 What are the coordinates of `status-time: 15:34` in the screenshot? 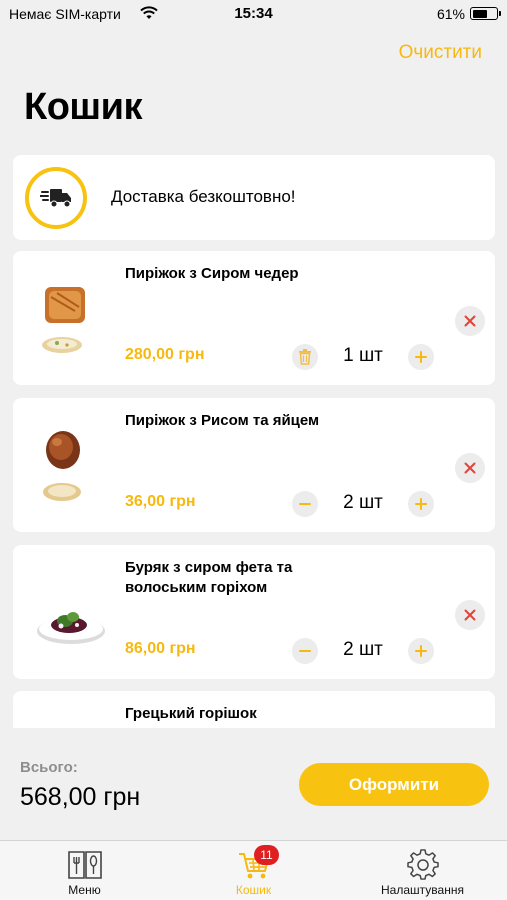 It's located at (253, 13).